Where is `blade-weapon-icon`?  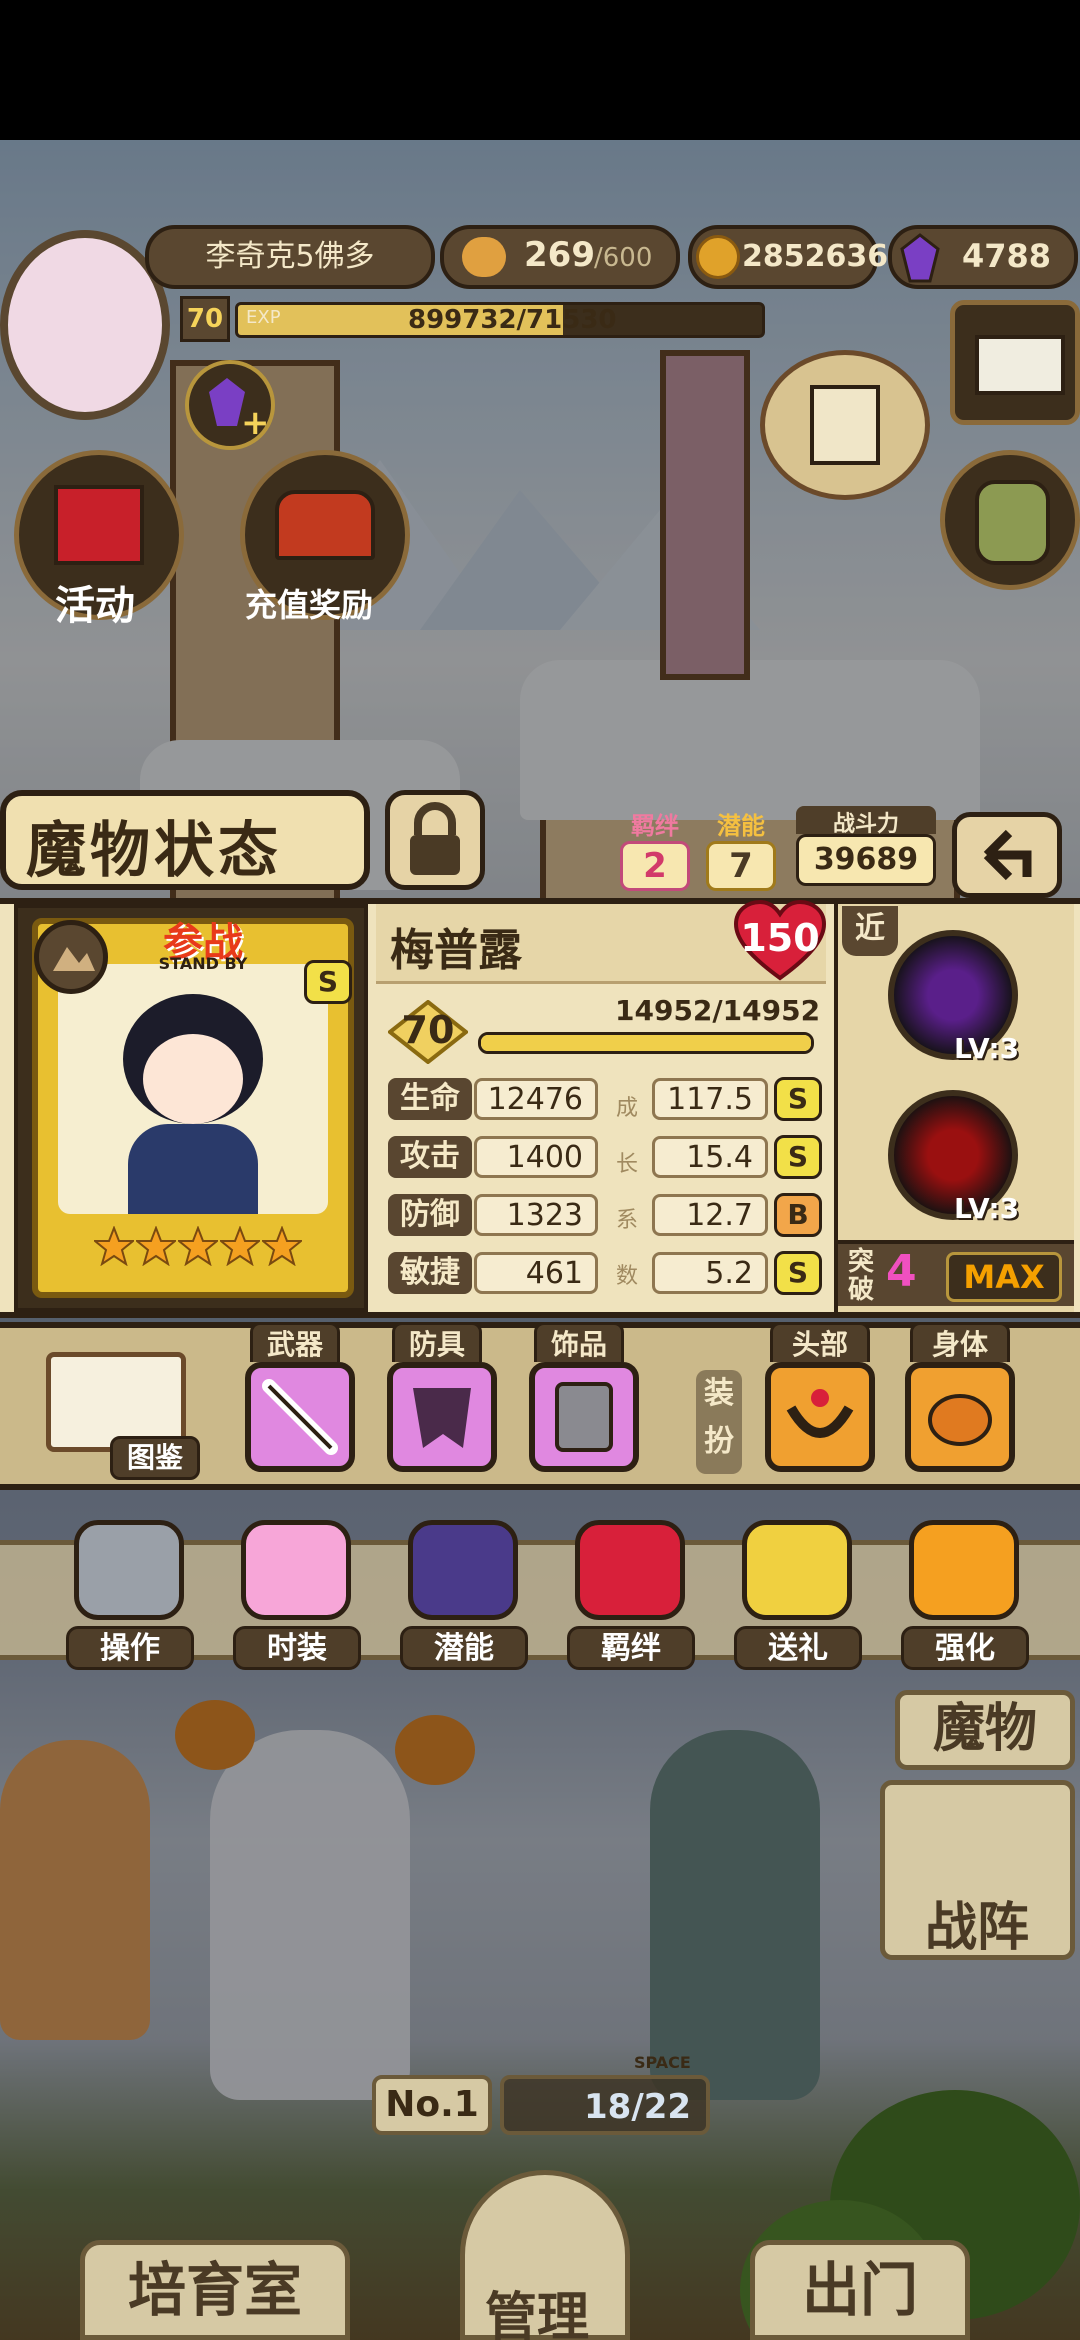 blade-weapon-icon is located at coordinates (300, 1417).